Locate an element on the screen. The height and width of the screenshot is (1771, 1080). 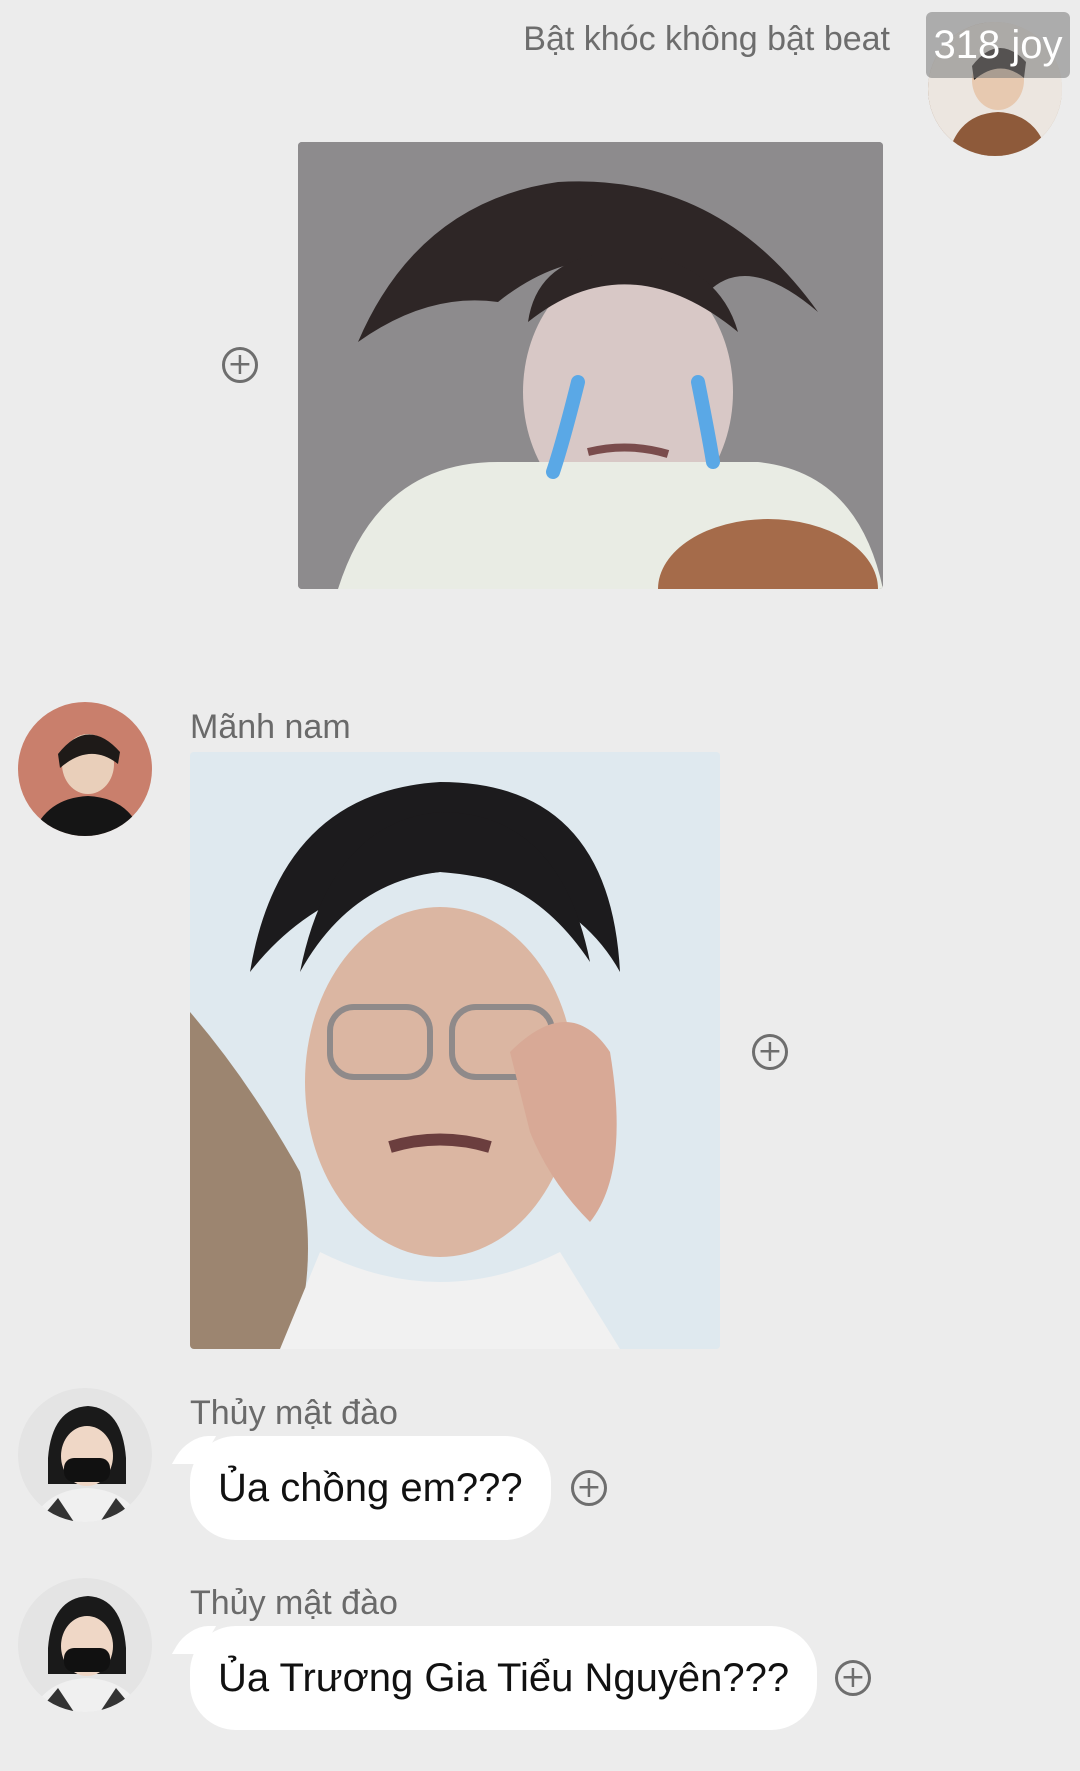
message-text-right: Bật khóc không bật beat is located at coordinates (706, 39).